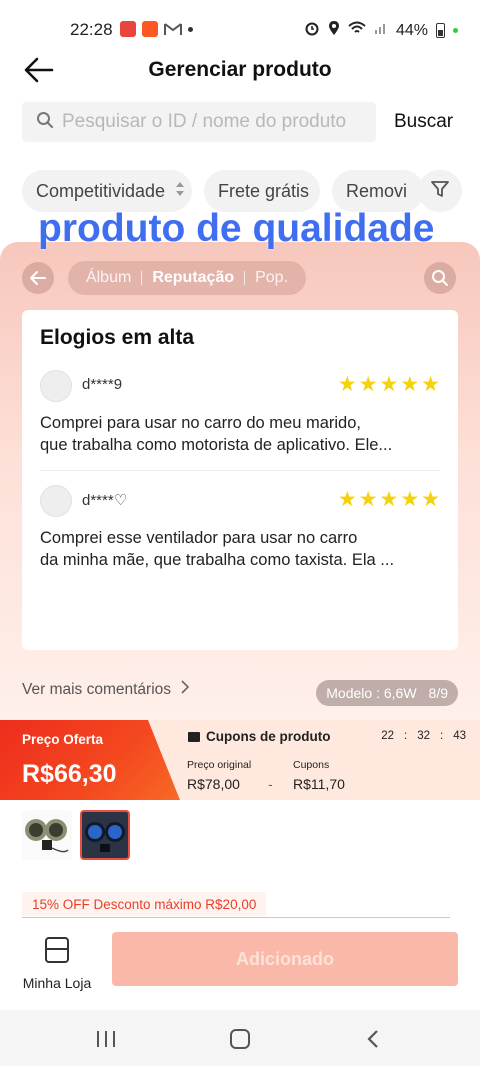 The height and width of the screenshot is (1066, 480). I want to click on countdown-timer: 22 : 32 : 43, so click(423, 736).